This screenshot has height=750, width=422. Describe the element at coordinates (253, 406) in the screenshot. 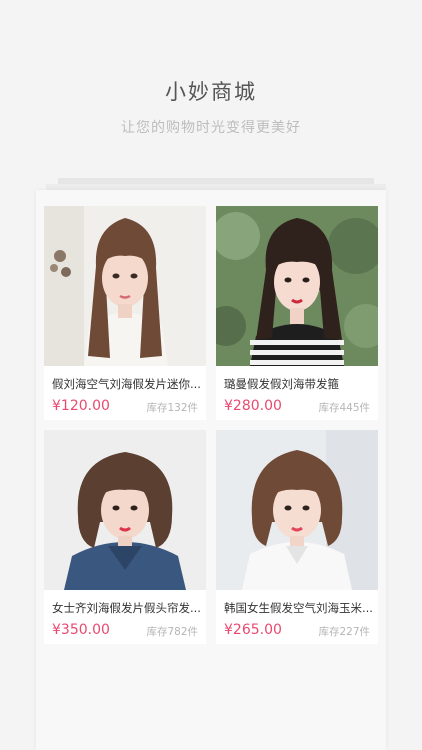

I see `product-price: ¥280.00` at that location.